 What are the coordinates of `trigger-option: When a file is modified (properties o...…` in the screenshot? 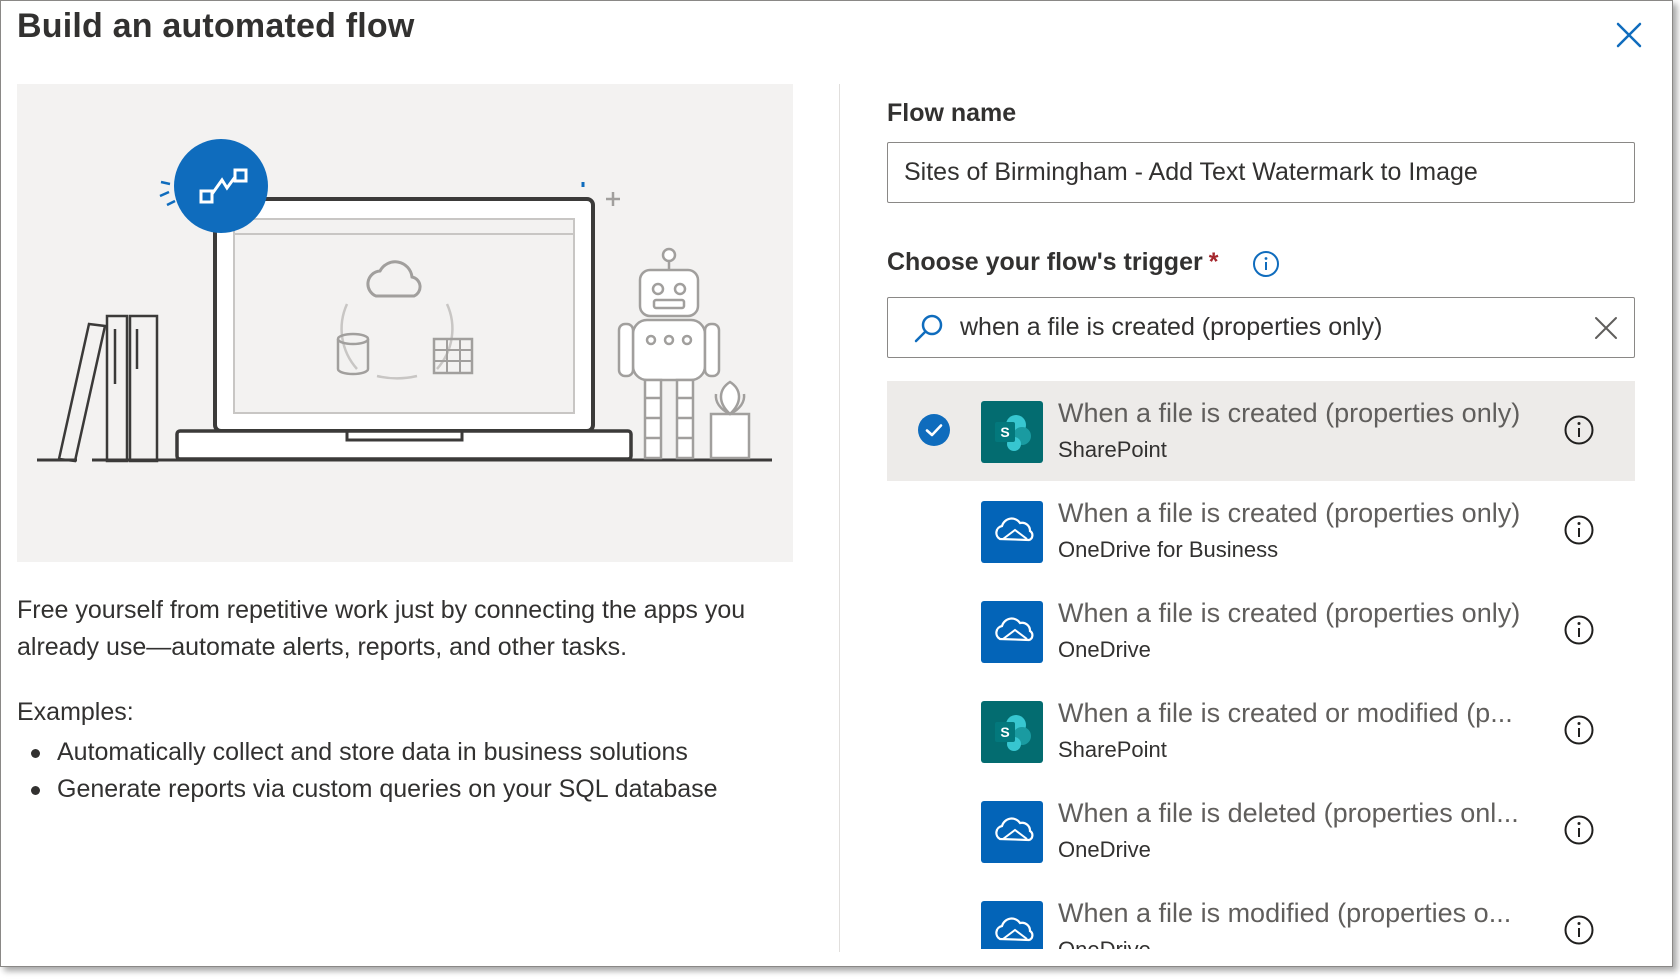 It's located at (1261, 915).